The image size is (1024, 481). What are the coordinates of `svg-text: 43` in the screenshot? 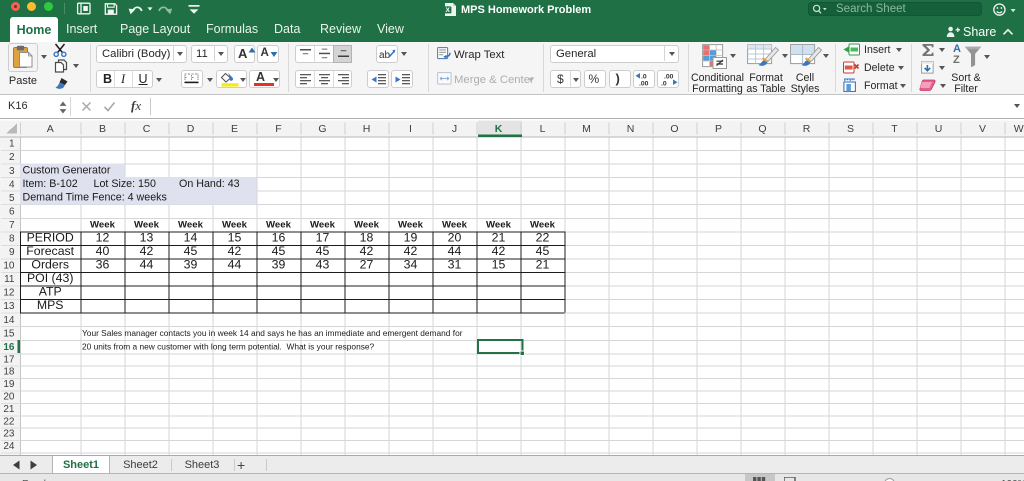 It's located at (323, 264).